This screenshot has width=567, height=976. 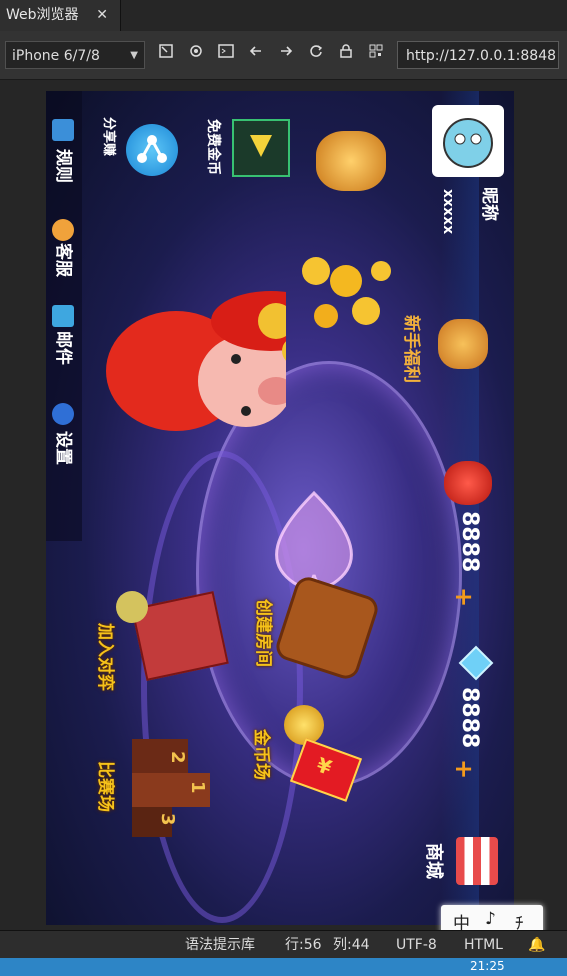 What do you see at coordinates (56, 56) in the screenshot?
I see `device-select-value: iPhone 6/7/8` at bounding box center [56, 56].